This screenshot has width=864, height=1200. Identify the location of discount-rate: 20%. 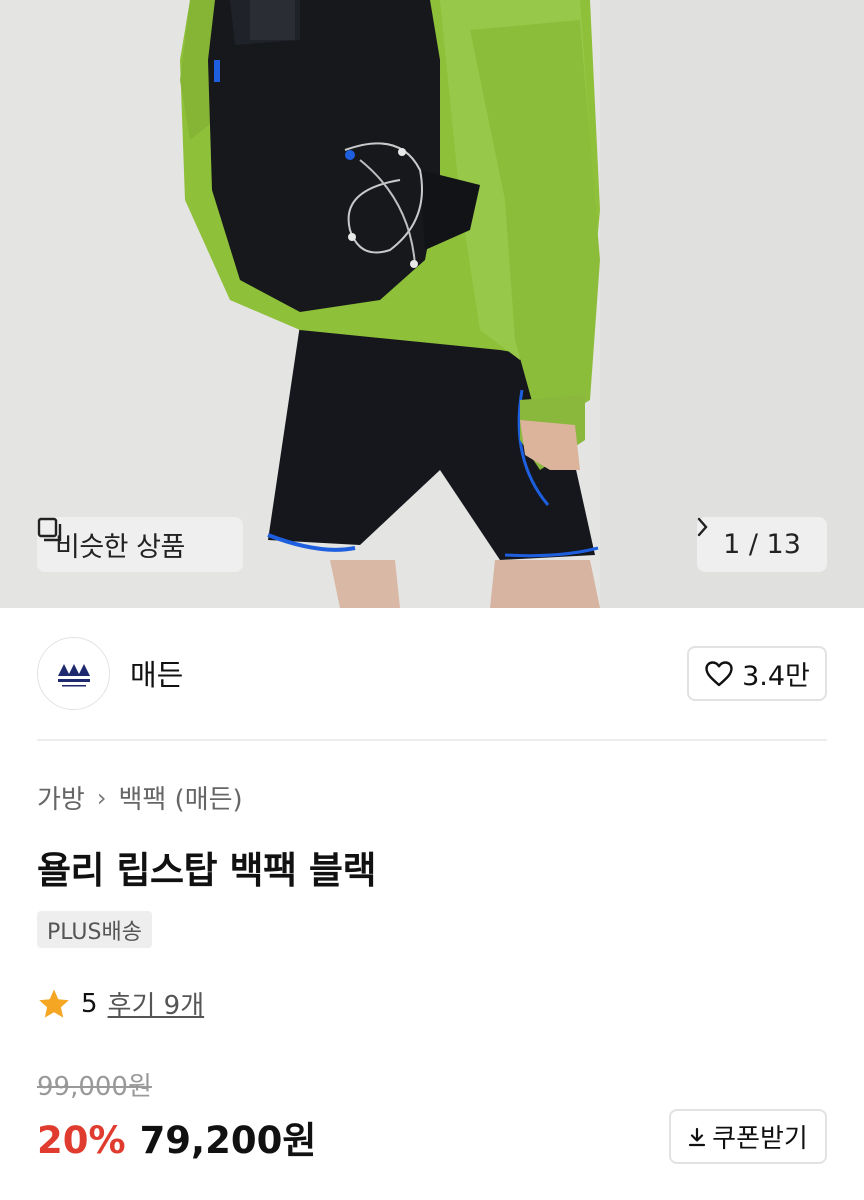
(81, 1140).